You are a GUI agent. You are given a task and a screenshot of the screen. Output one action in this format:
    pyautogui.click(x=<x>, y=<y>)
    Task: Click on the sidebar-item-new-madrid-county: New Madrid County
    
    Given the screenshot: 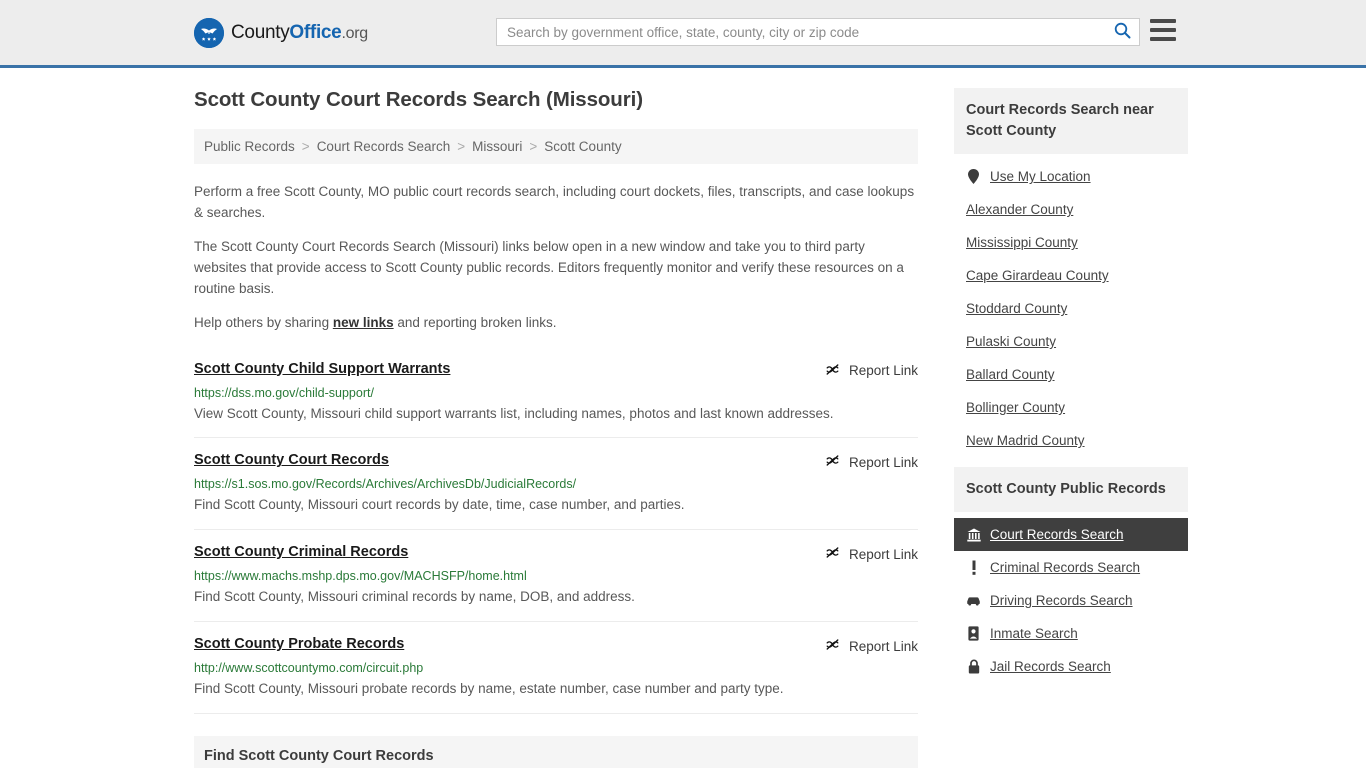 What is the action you would take?
    pyautogui.click(x=1071, y=440)
    